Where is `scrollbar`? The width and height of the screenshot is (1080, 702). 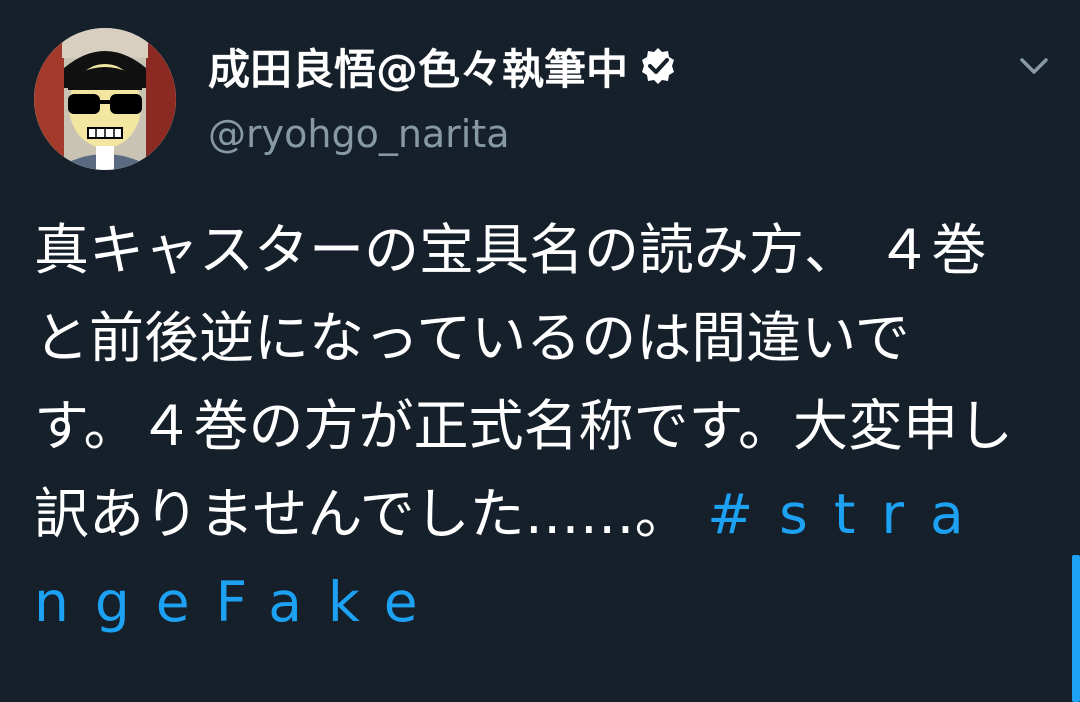 scrollbar is located at coordinates (1076, 628).